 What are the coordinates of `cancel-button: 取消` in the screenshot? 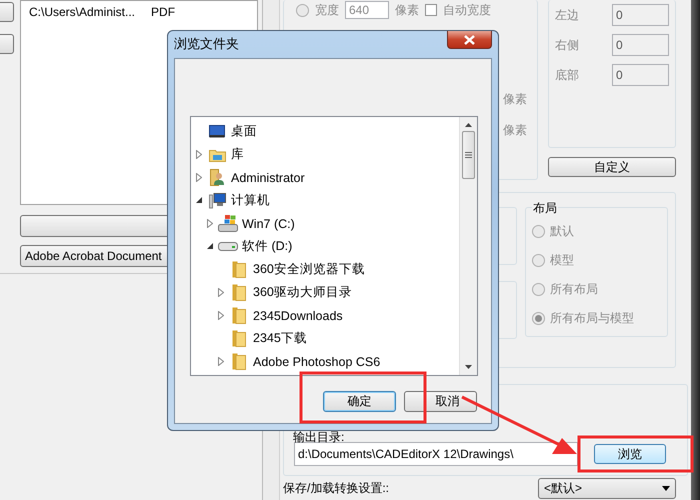 It's located at (440, 401).